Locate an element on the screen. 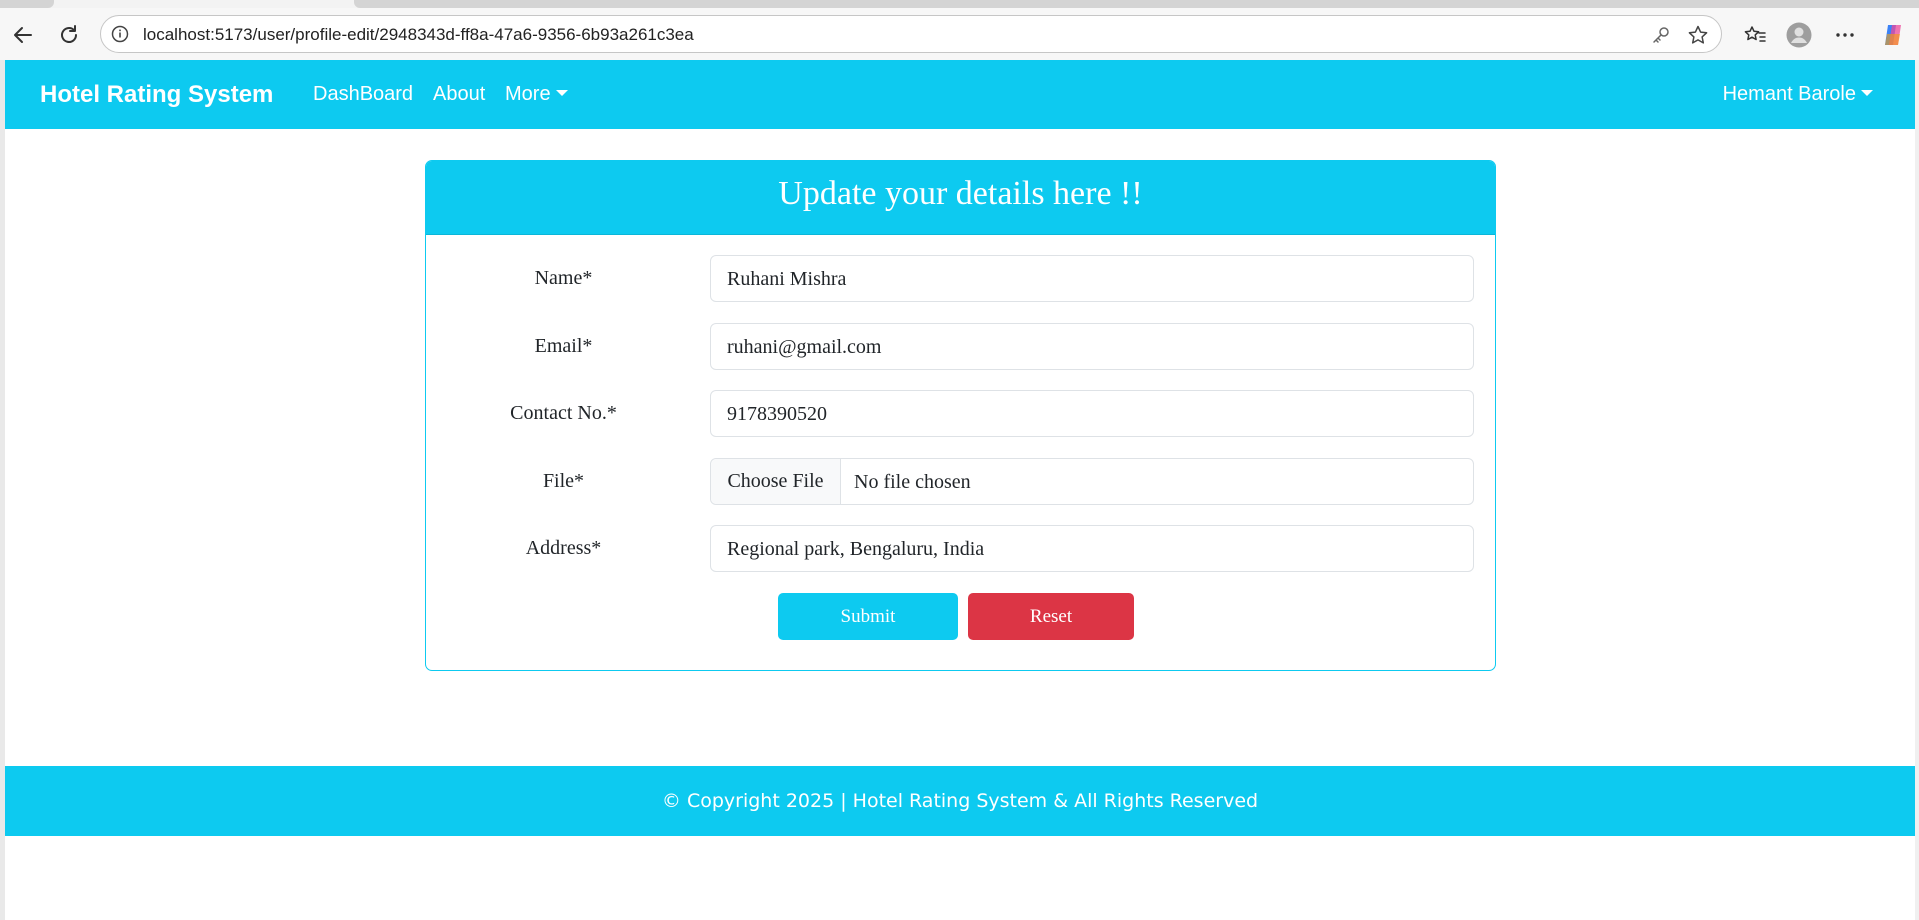 The width and height of the screenshot is (1919, 920). tab-strip is located at coordinates (959, 4).